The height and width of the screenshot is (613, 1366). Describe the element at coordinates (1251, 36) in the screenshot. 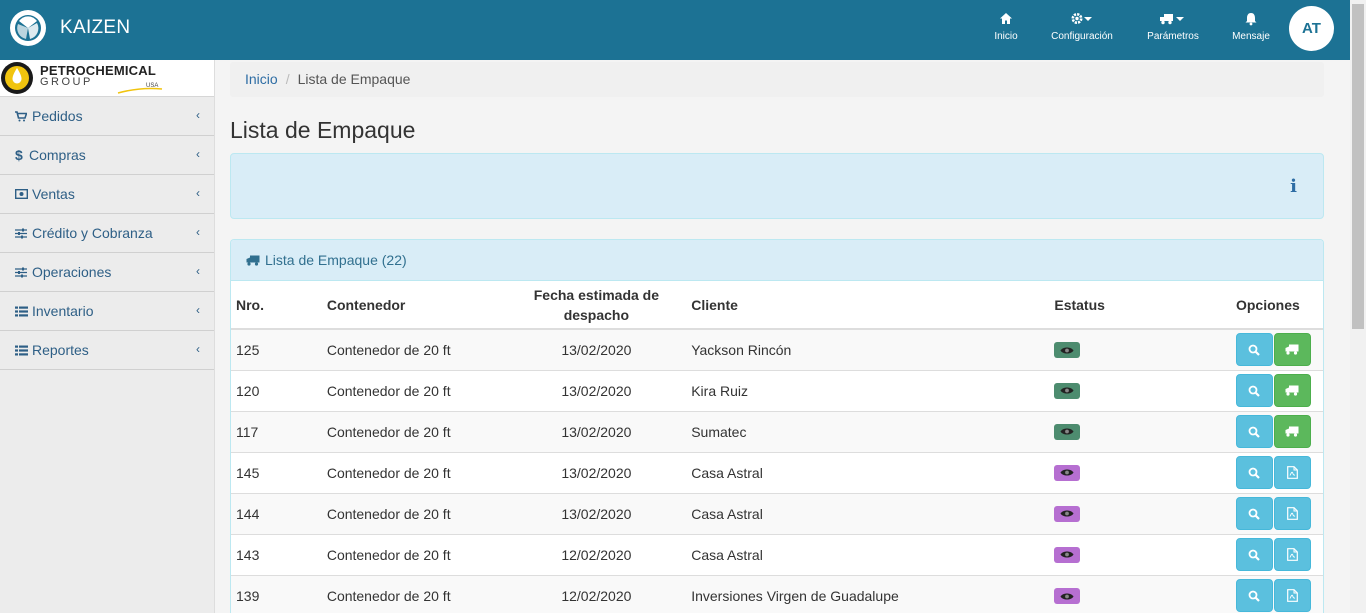

I see `nav-label: Mensaje` at that location.